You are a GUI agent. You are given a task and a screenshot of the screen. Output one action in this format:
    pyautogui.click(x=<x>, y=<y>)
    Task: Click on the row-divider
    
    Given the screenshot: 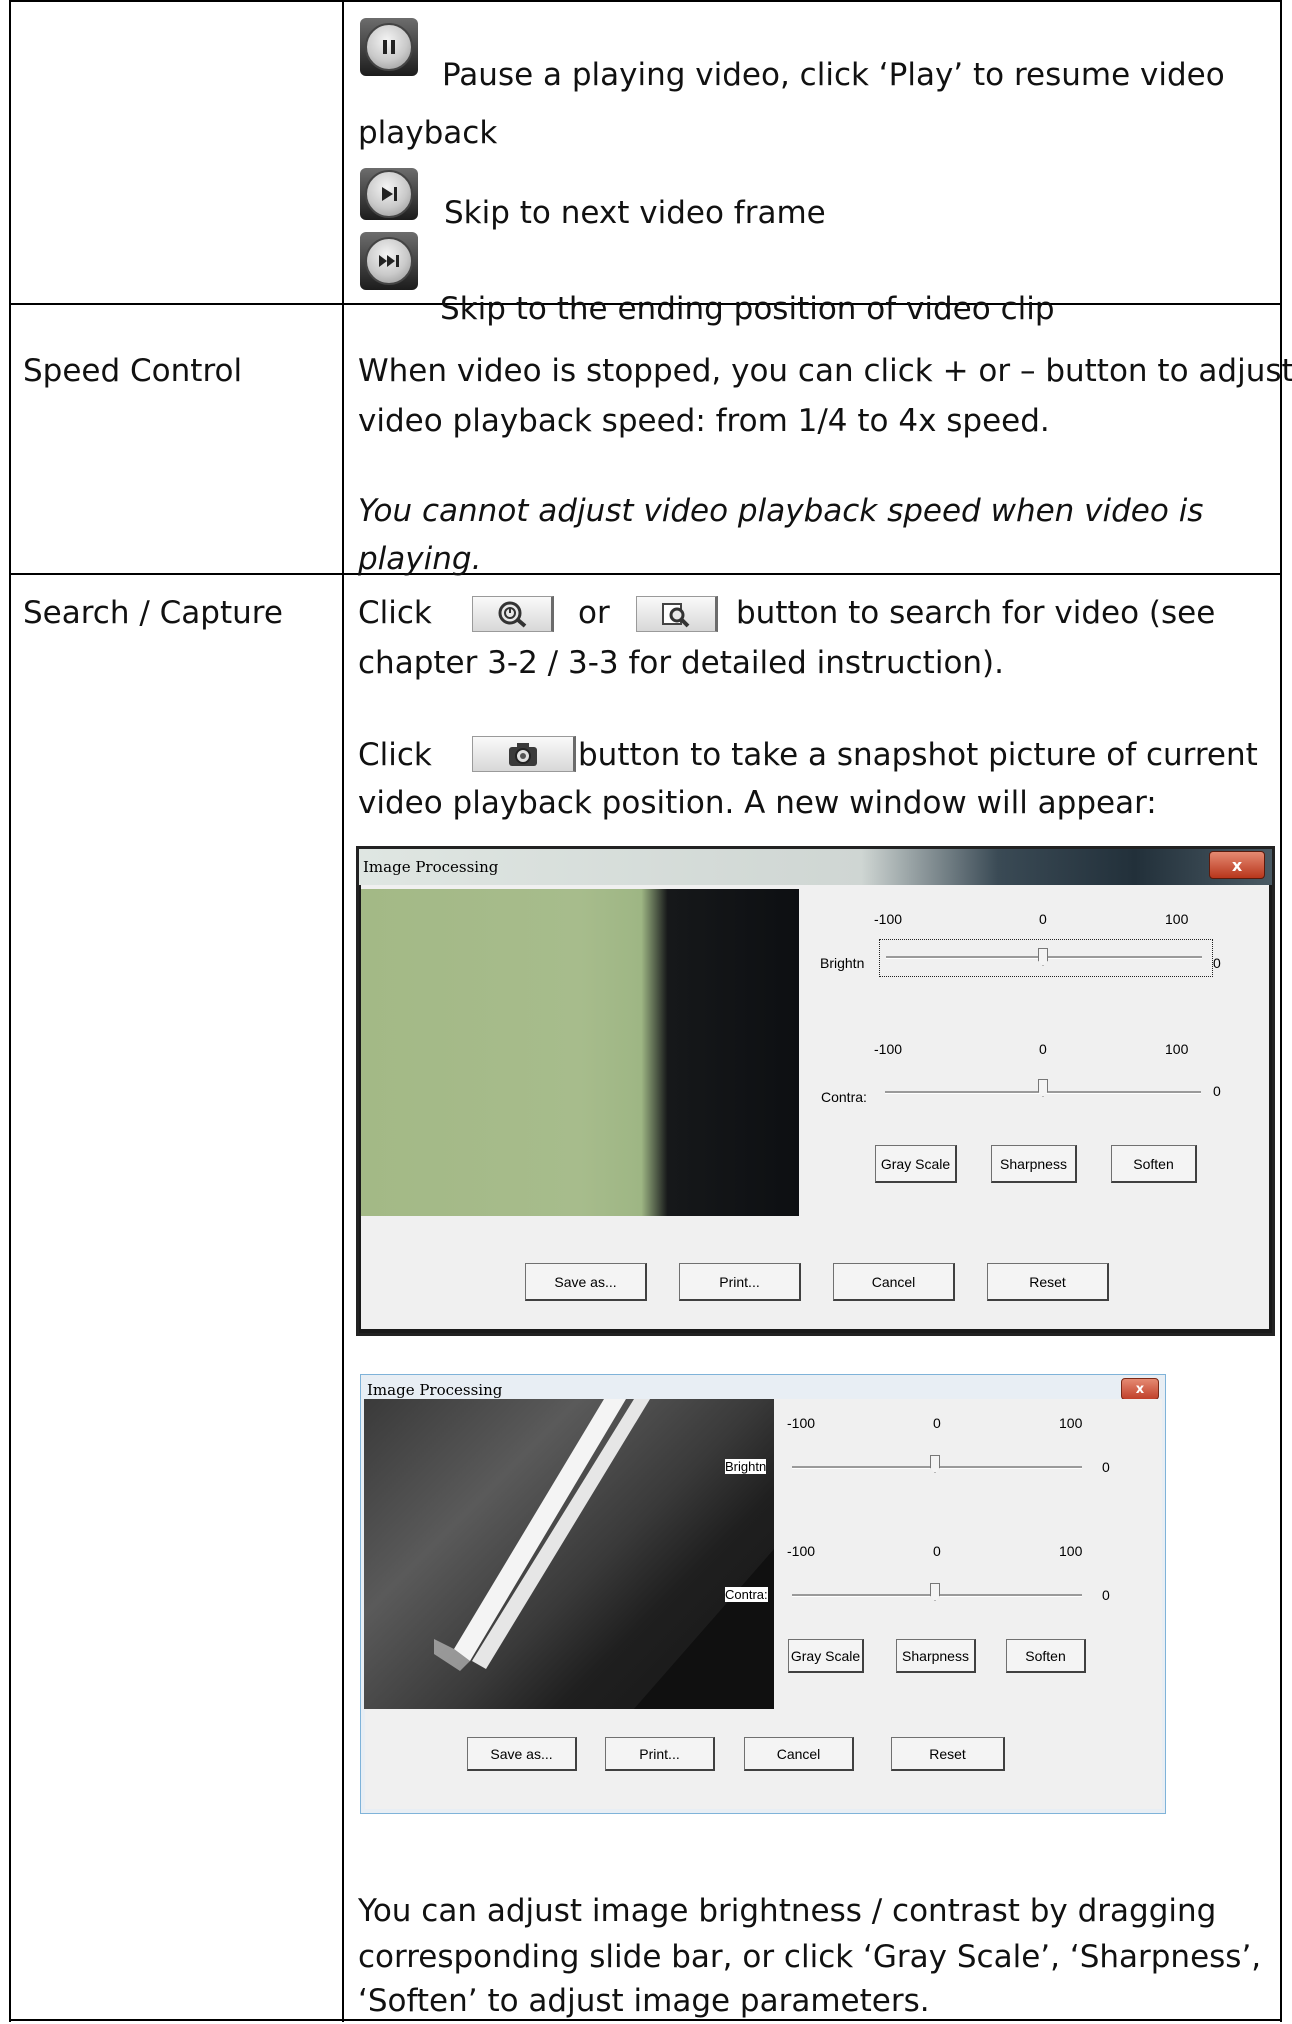 What is the action you would take?
    pyautogui.click(x=645, y=574)
    